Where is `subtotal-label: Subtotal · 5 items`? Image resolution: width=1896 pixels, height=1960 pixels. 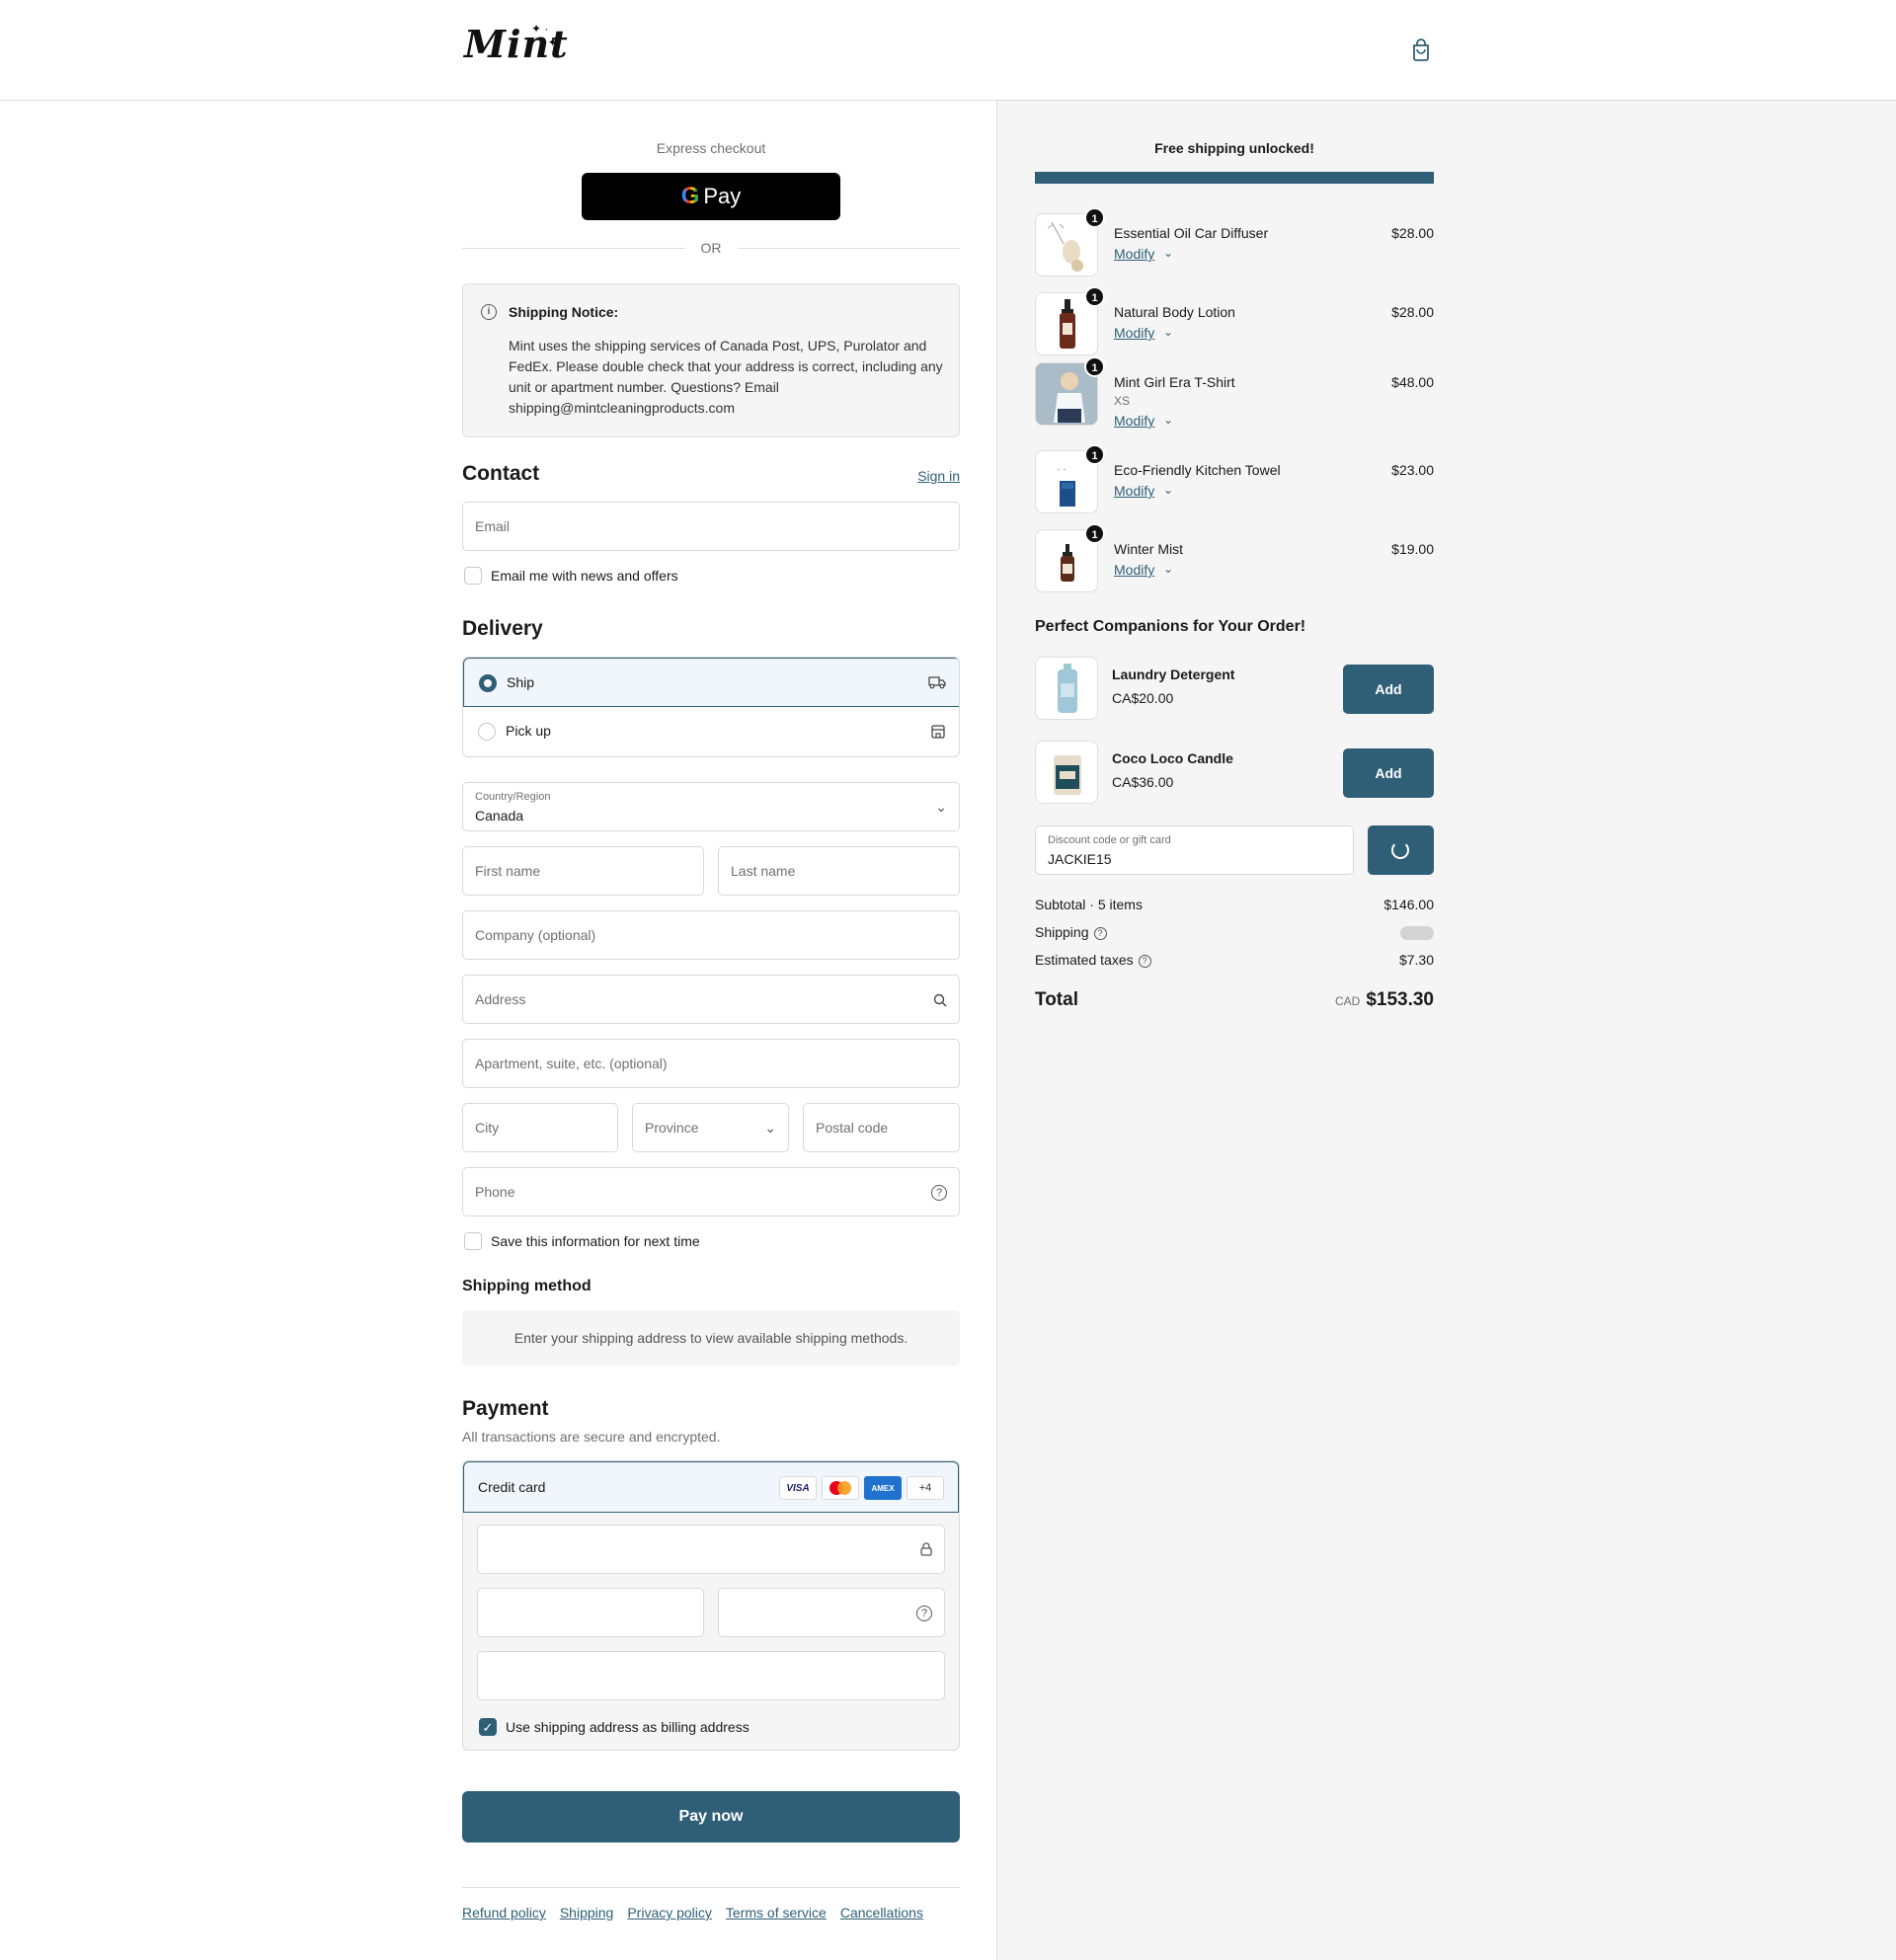 subtotal-label: Subtotal · 5 items is located at coordinates (1089, 904).